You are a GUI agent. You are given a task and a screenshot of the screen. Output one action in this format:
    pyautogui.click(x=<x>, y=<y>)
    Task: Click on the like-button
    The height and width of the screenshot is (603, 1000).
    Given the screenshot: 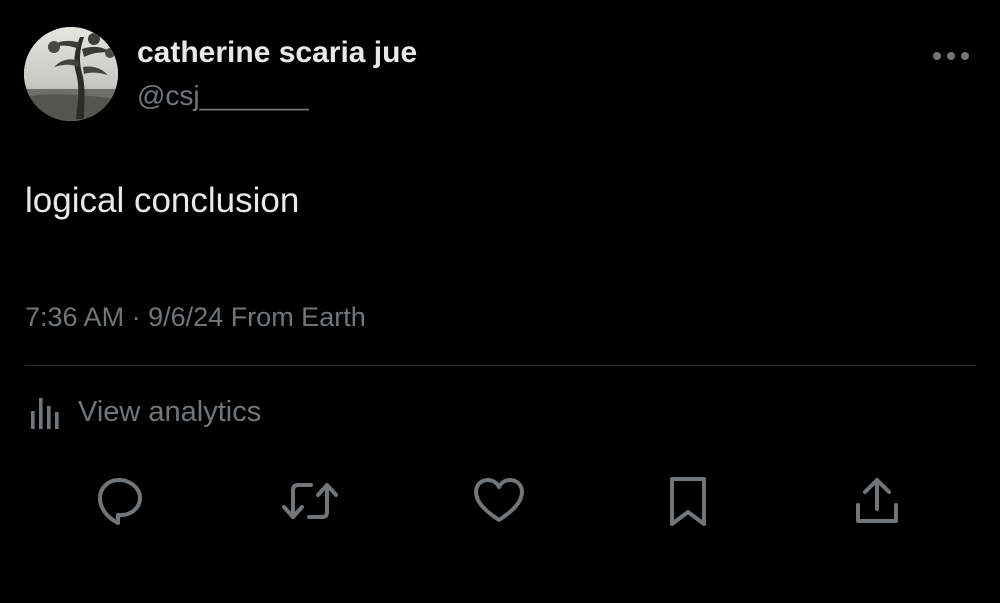 What is the action you would take?
    pyautogui.click(x=499, y=501)
    